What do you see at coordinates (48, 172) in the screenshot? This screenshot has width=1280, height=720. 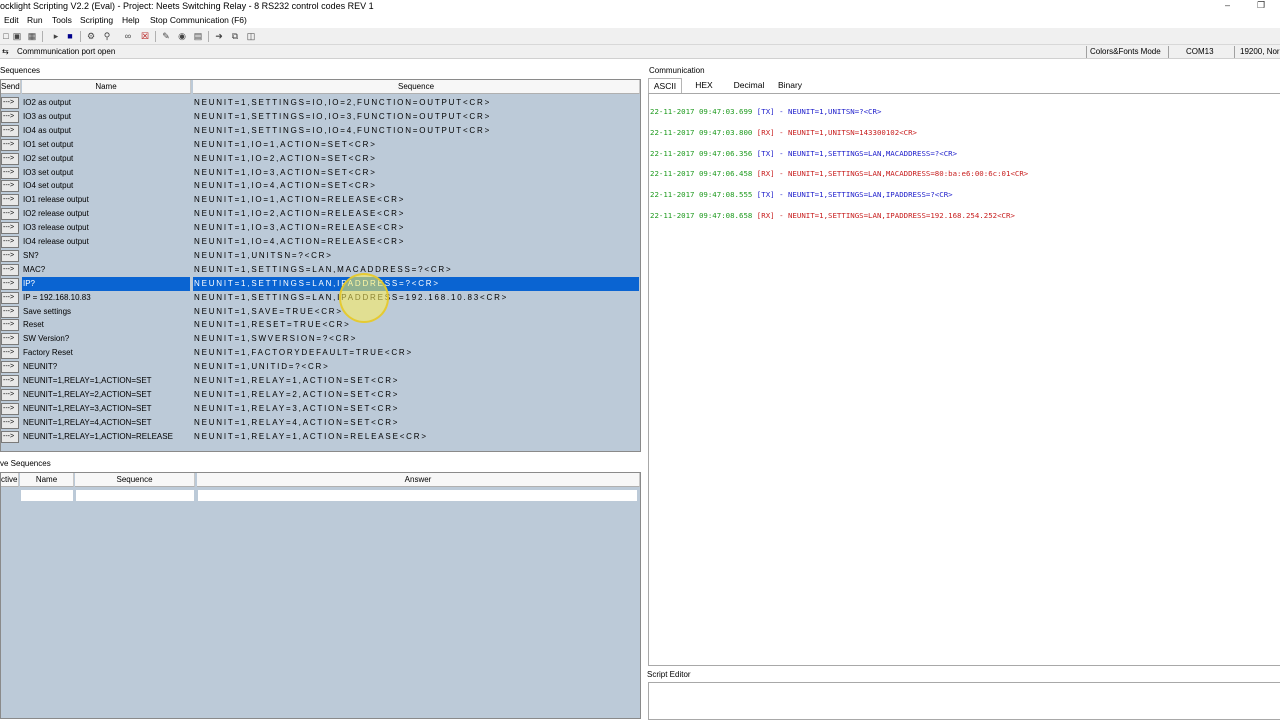 I see `sequence-name: IO3 set output` at bounding box center [48, 172].